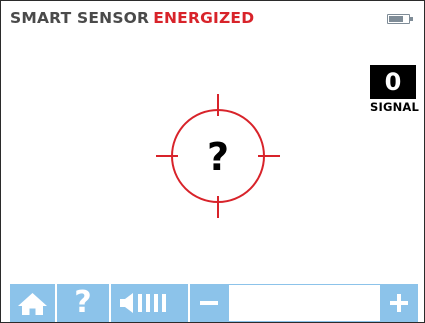  I want to click on decrease-button, so click(209, 303).